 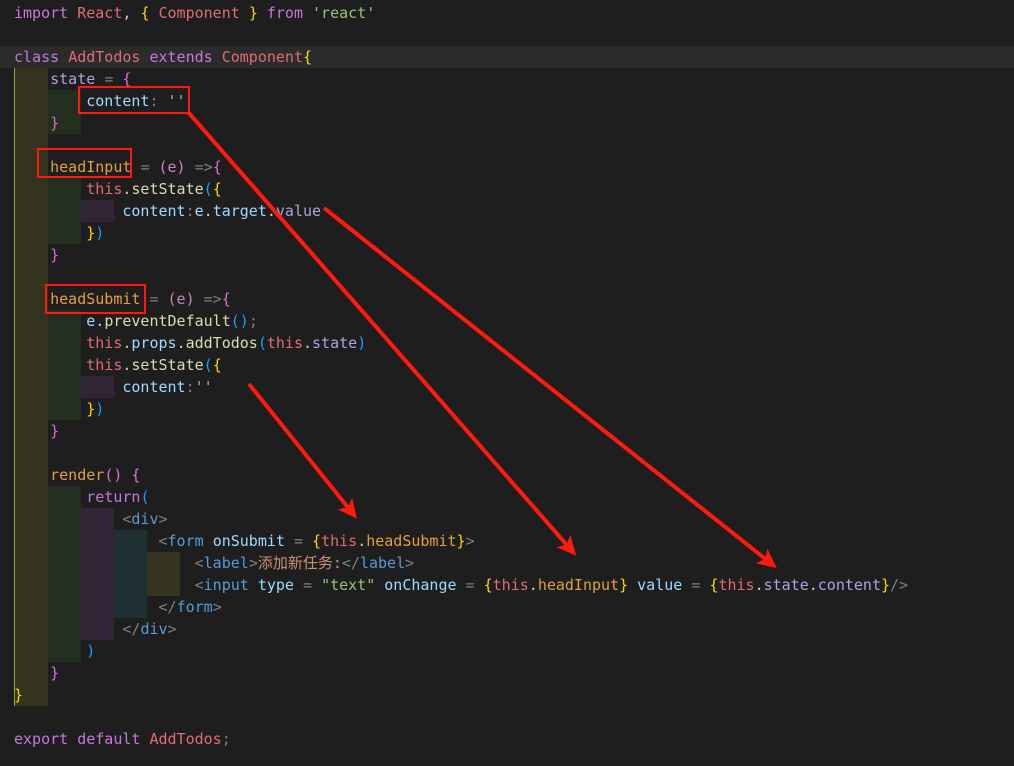 I want to click on code-line-10: content:e.target.value, so click(x=507, y=211).